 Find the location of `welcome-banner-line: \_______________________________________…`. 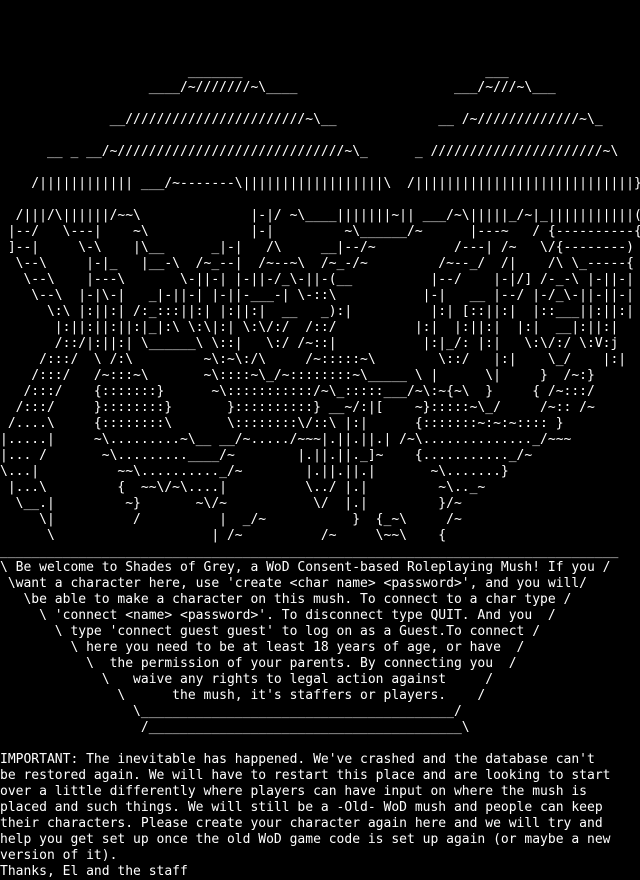

welcome-banner-line: \_______________________________________… is located at coordinates (231, 711).